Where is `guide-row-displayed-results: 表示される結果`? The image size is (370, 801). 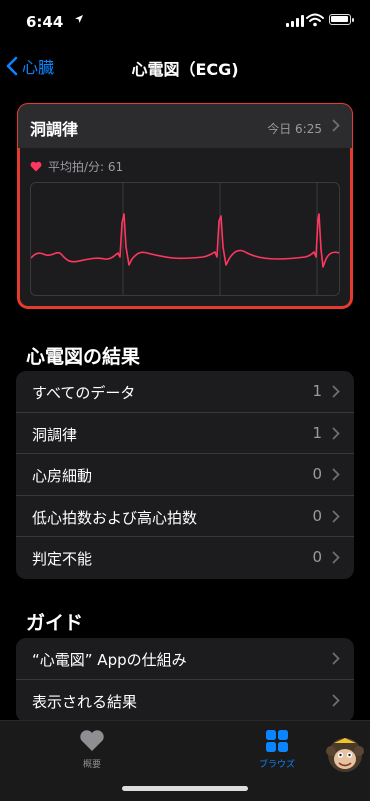 guide-row-displayed-results: 表示される結果 is located at coordinates (185, 701).